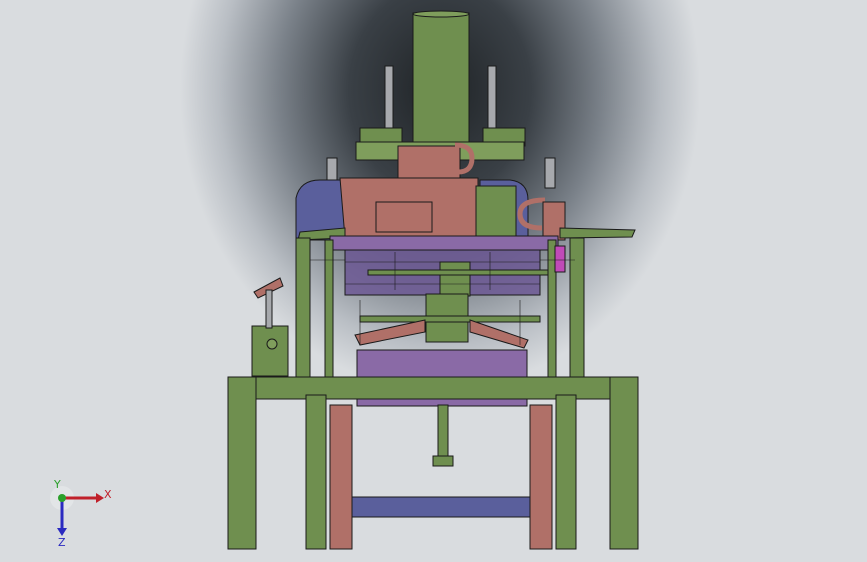  Describe the element at coordinates (444, 243) in the screenshot. I see `purple-top-crossbar` at that location.